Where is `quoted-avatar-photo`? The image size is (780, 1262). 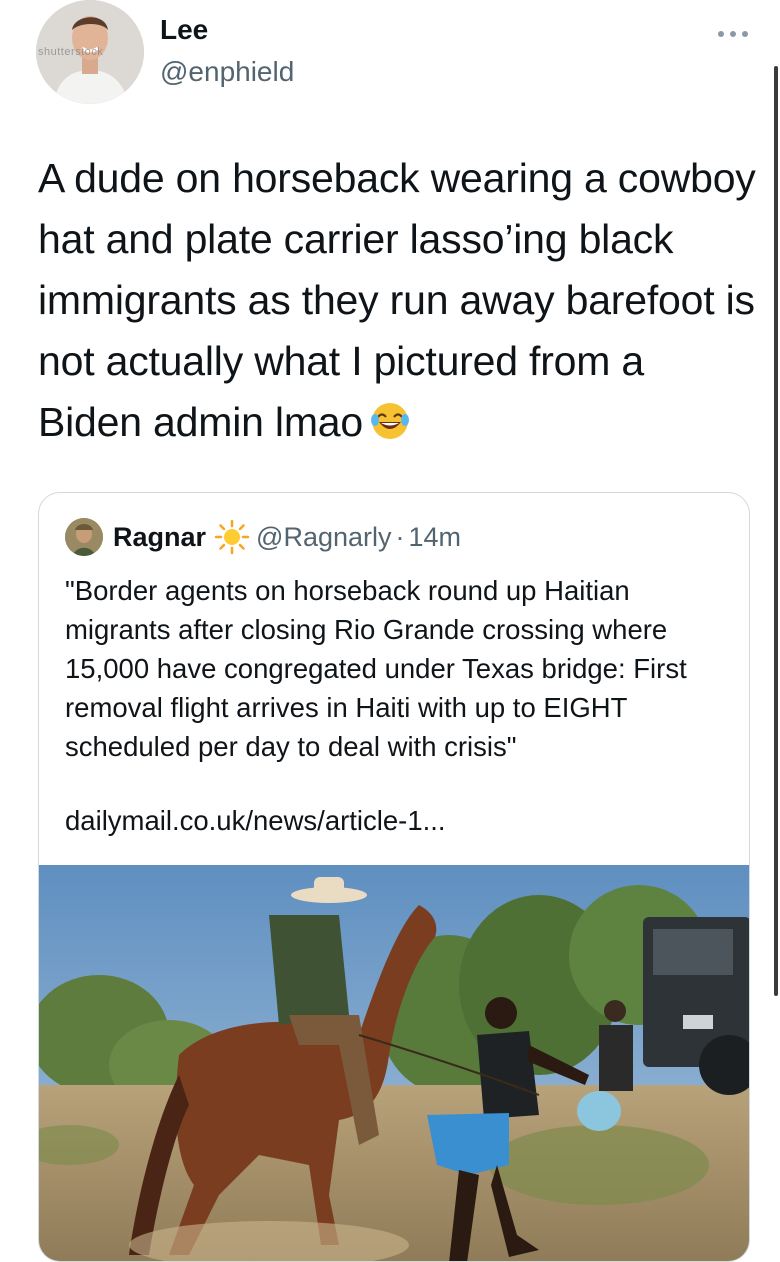 quoted-avatar-photo is located at coordinates (84, 537).